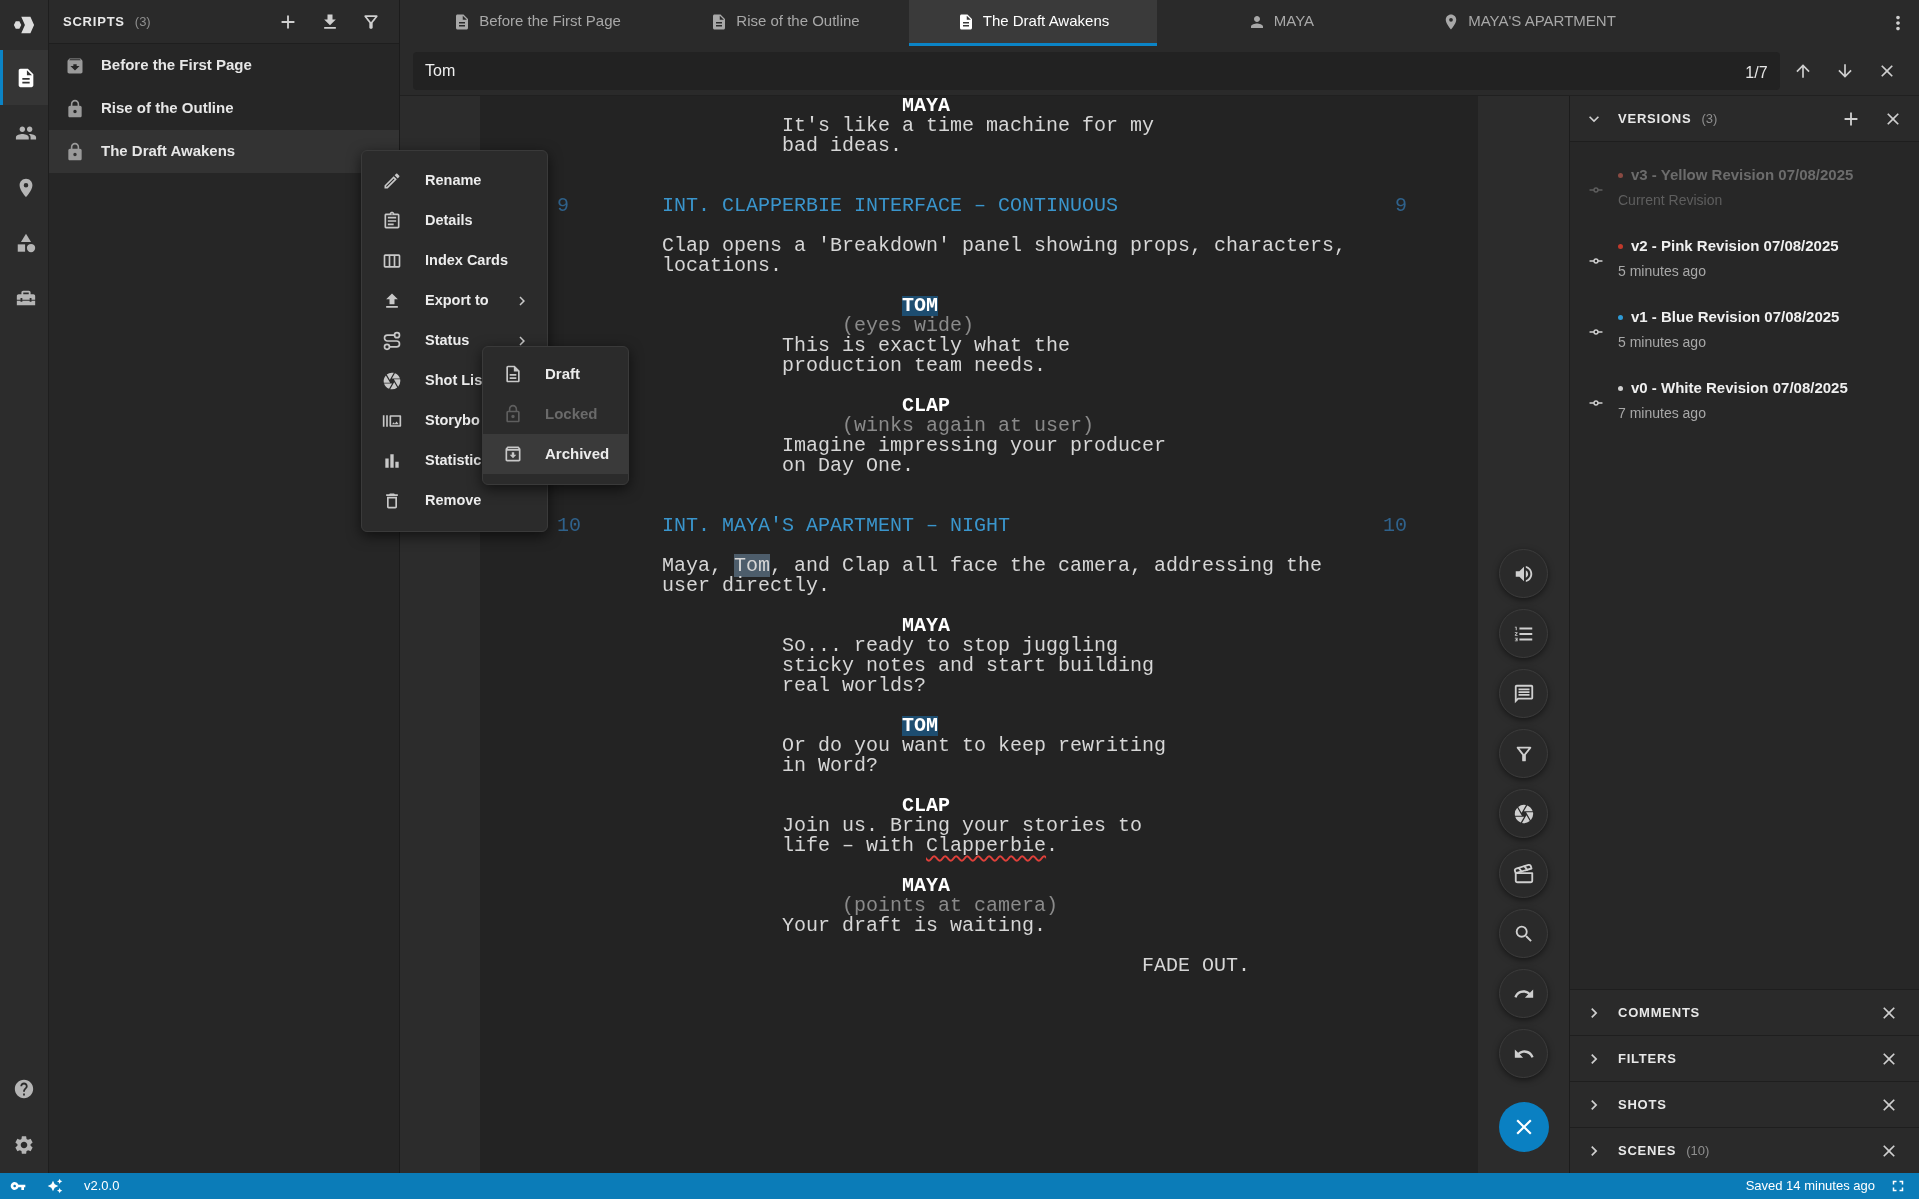 Image resolution: width=1919 pixels, height=1199 pixels. Describe the element at coordinates (421, 461) in the screenshot. I see `menu-item: Statistic` at that location.